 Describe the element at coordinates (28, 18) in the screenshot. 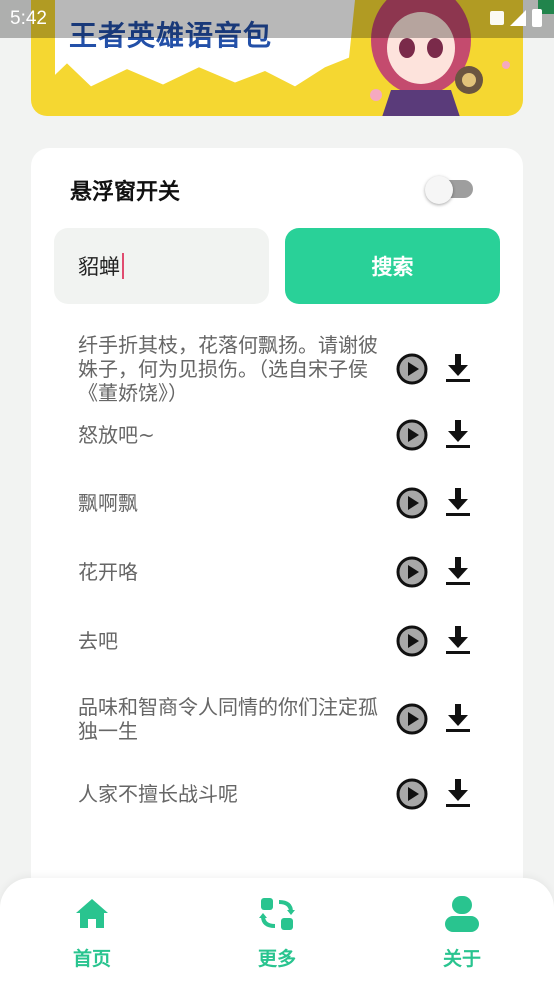

I see `status-time: 5:42` at that location.